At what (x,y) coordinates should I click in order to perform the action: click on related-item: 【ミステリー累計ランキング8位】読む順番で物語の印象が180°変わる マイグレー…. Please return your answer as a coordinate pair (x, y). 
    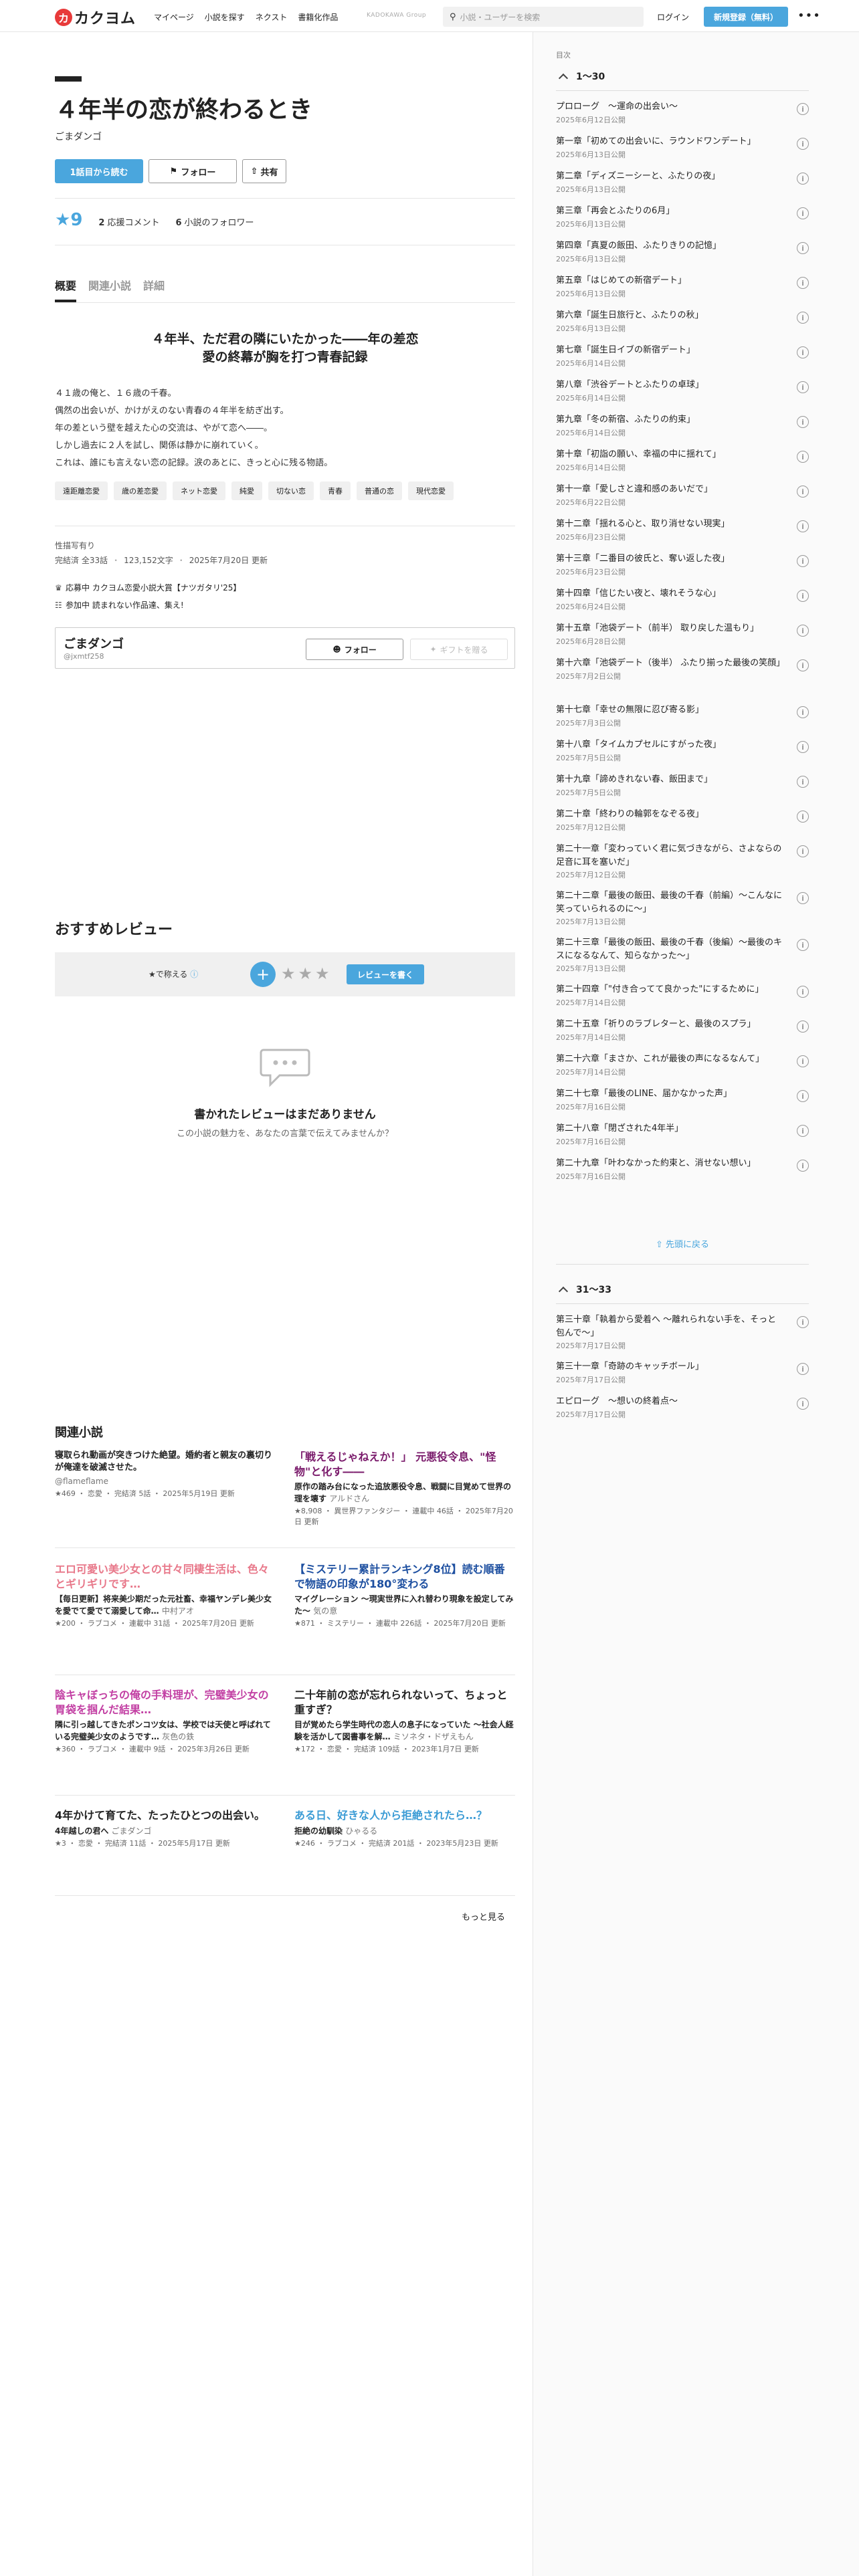
    Looking at the image, I should click on (405, 1596).